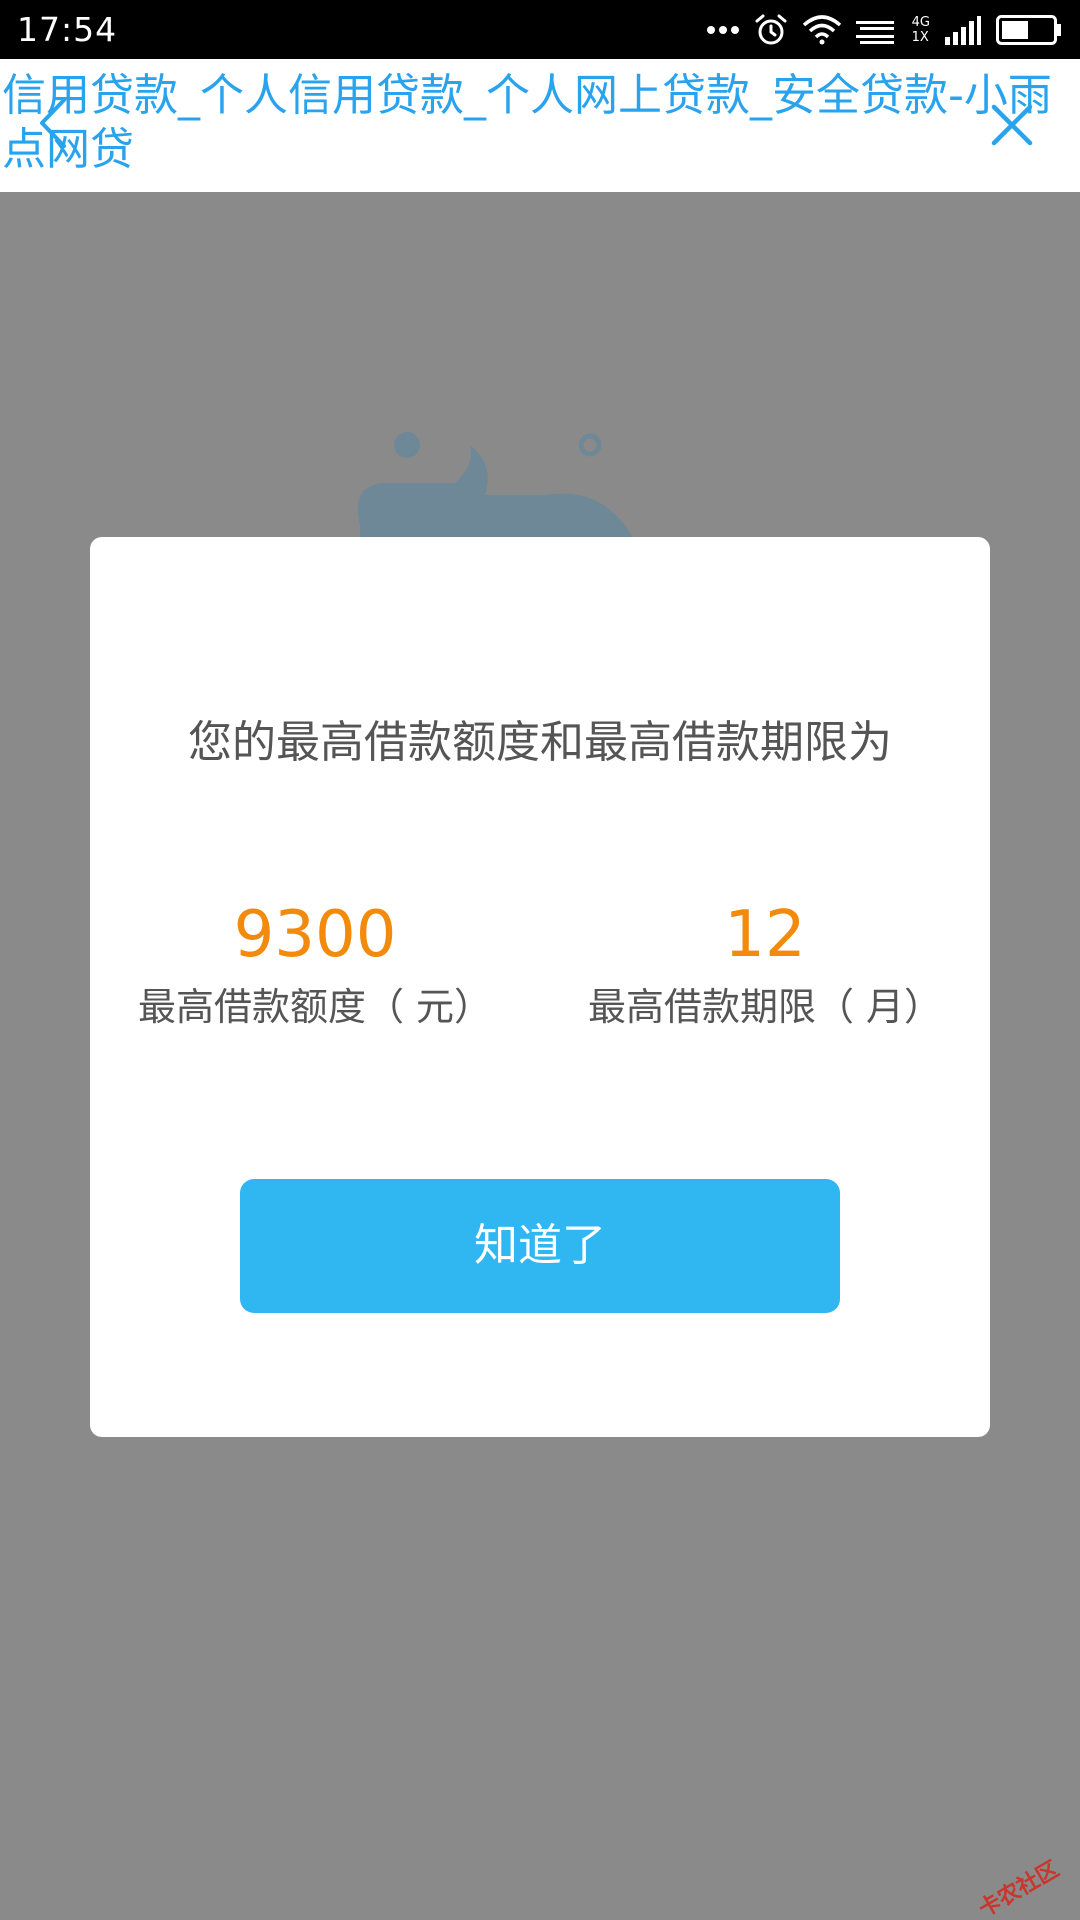 Image resolution: width=1080 pixels, height=1920 pixels. I want to click on max-term-stat: 12 最高借款期限（ 月）, so click(765, 964).